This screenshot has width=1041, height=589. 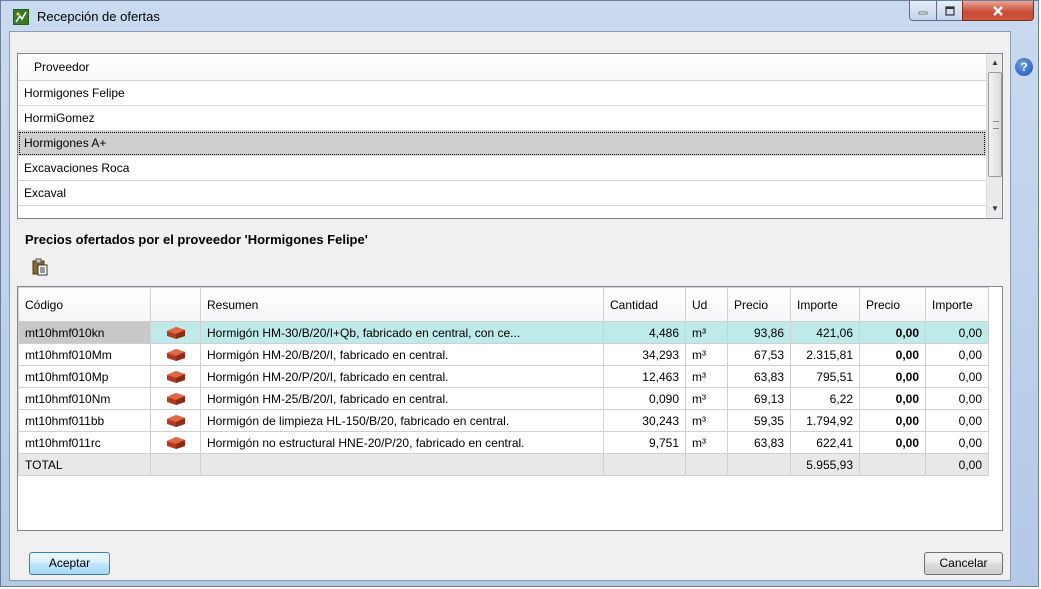 What do you see at coordinates (706, 304) in the screenshot?
I see `col-header-unit: Ud` at bounding box center [706, 304].